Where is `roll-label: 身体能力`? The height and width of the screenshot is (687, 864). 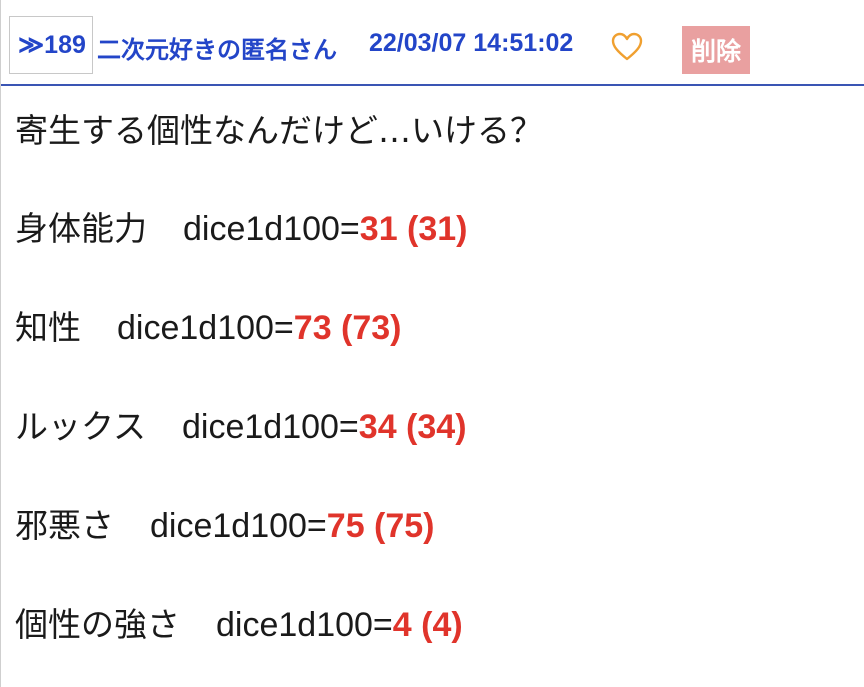
roll-label: 身体能力 is located at coordinates (81, 228).